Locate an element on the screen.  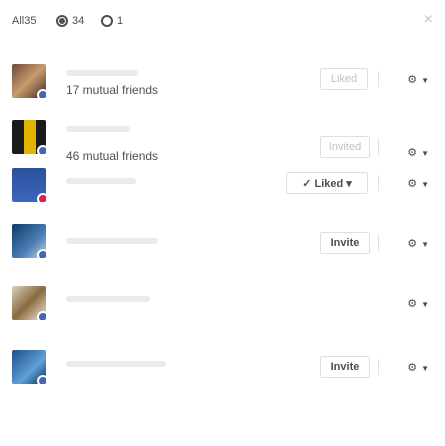
filter-all: All 35 is located at coordinates (24, 21).